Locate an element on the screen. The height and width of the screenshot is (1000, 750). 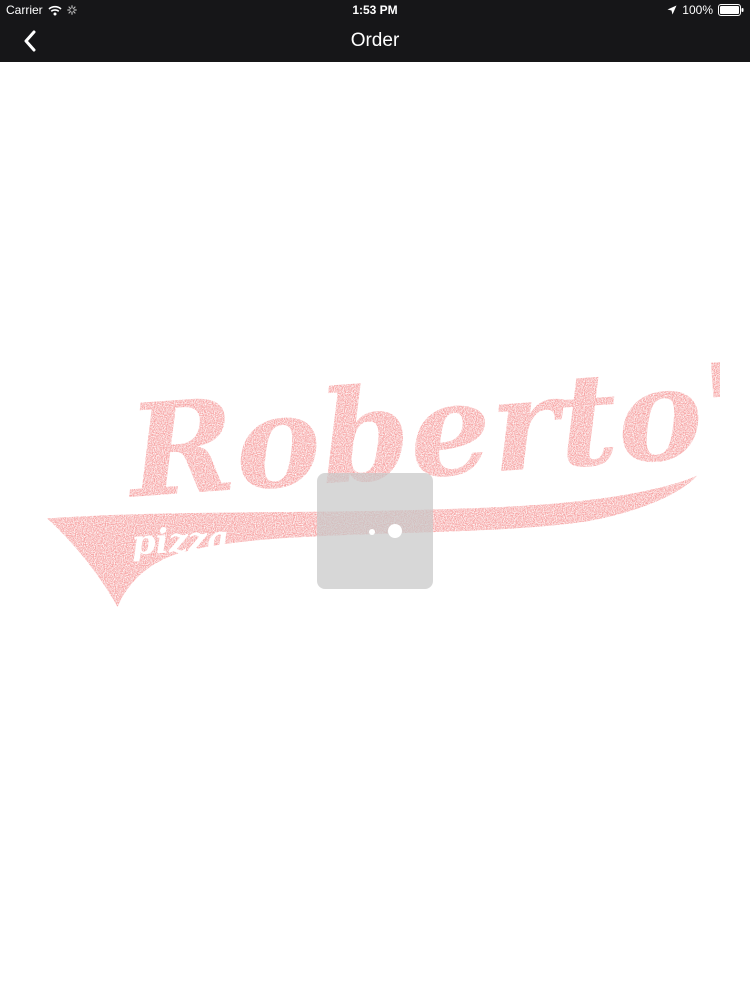
status-bar: Carrier 1:53 PM 100% is located at coordinates (375, 10).